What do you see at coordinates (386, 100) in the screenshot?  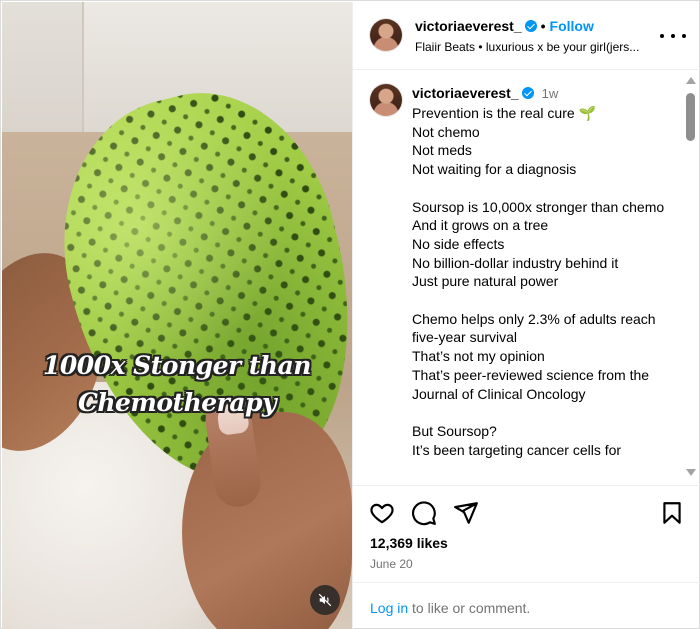 I see `caption-avatar` at bounding box center [386, 100].